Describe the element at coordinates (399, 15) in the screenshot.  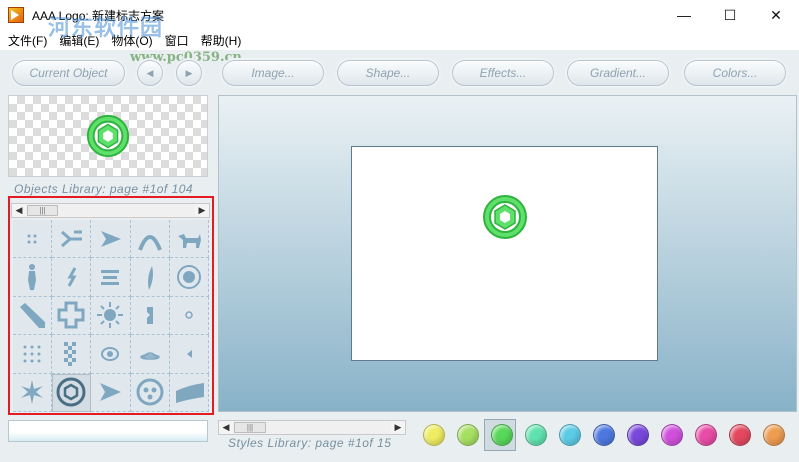
I see `title-bar: AAA Logo: 新建标志方案 — ☐ ✕` at that location.